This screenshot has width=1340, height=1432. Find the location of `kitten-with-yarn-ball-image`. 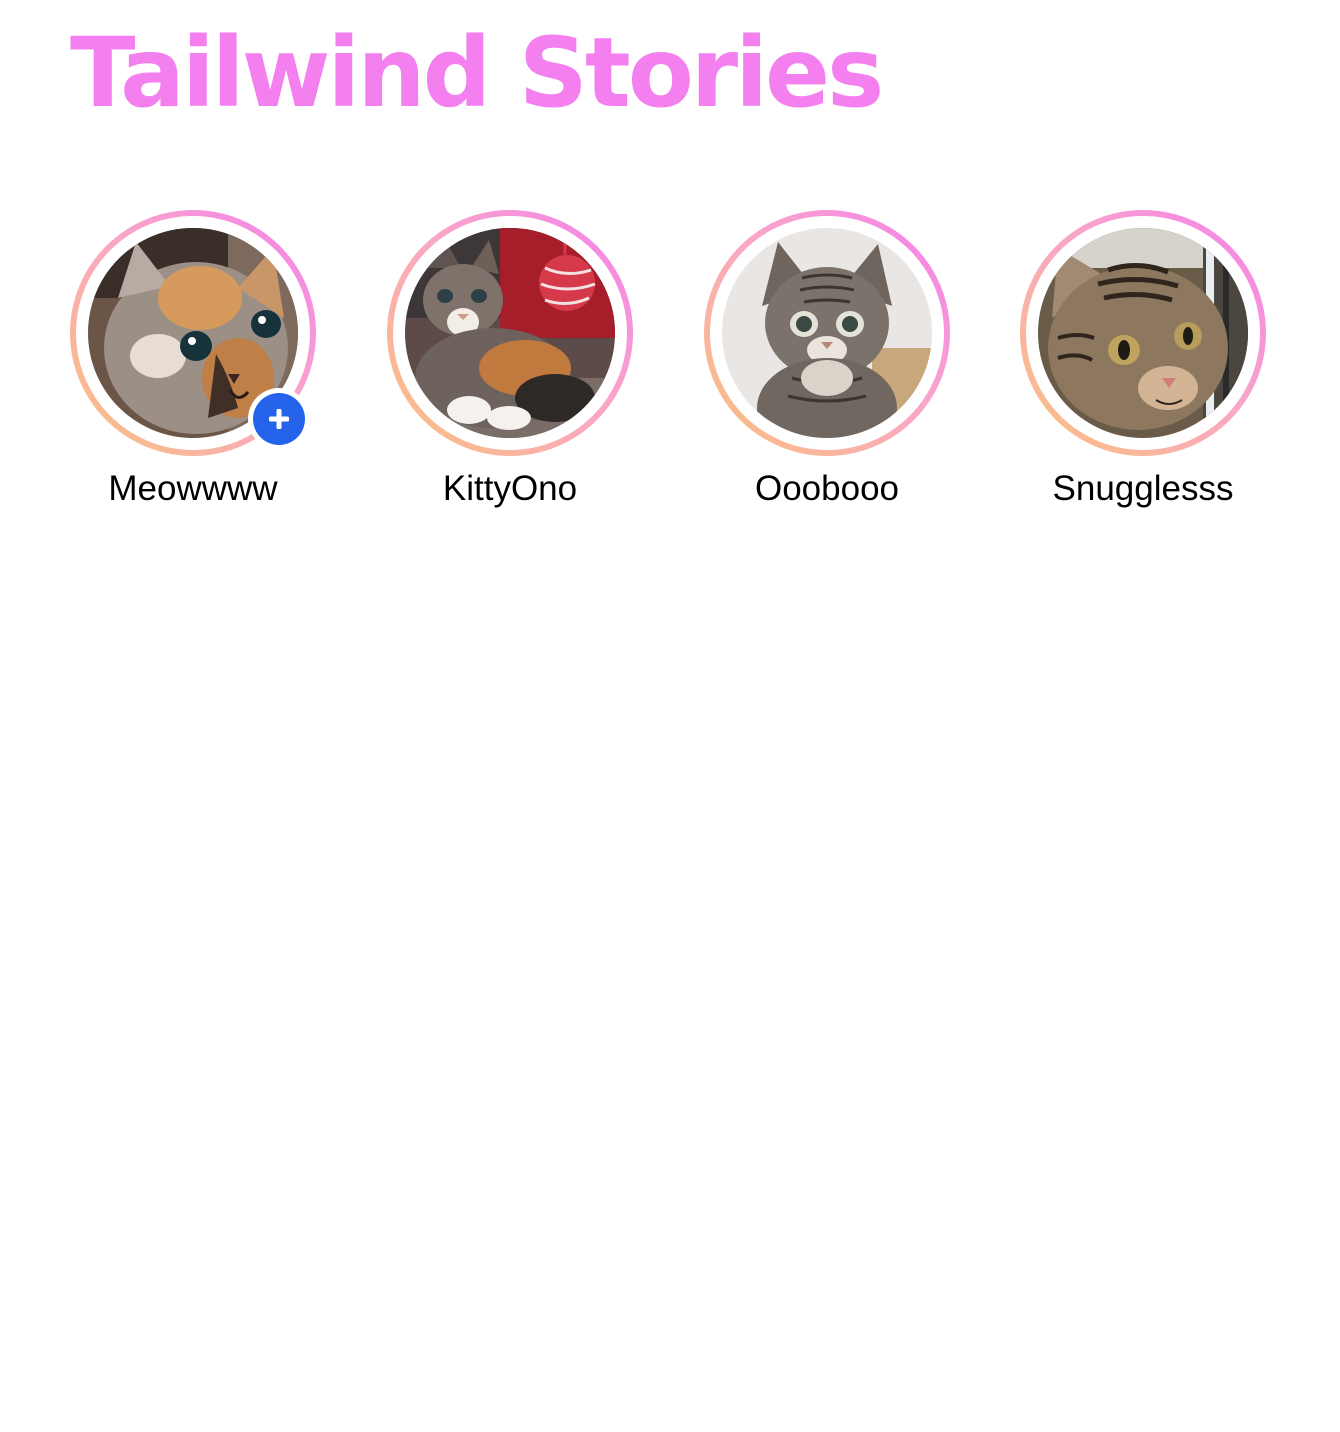

kitten-with-yarn-ball-image is located at coordinates (510, 333).